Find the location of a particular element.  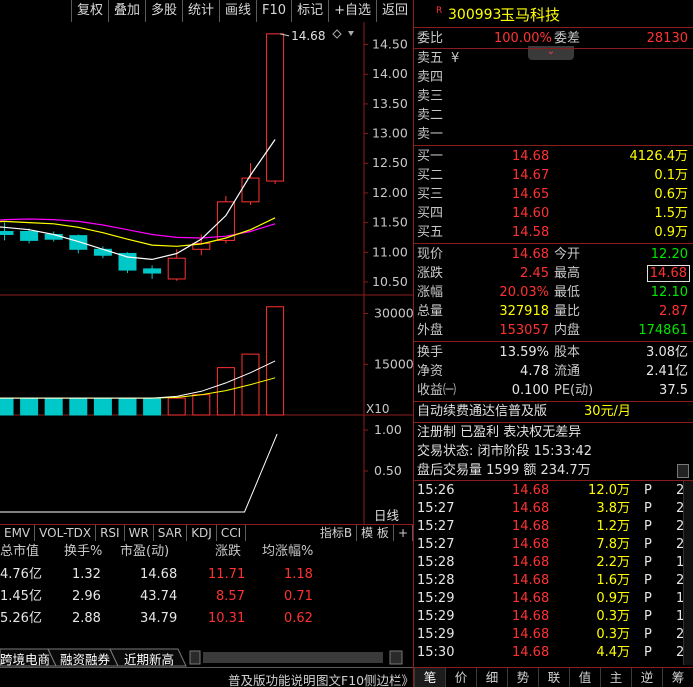

header-turnover: 换手% is located at coordinates (83, 552).